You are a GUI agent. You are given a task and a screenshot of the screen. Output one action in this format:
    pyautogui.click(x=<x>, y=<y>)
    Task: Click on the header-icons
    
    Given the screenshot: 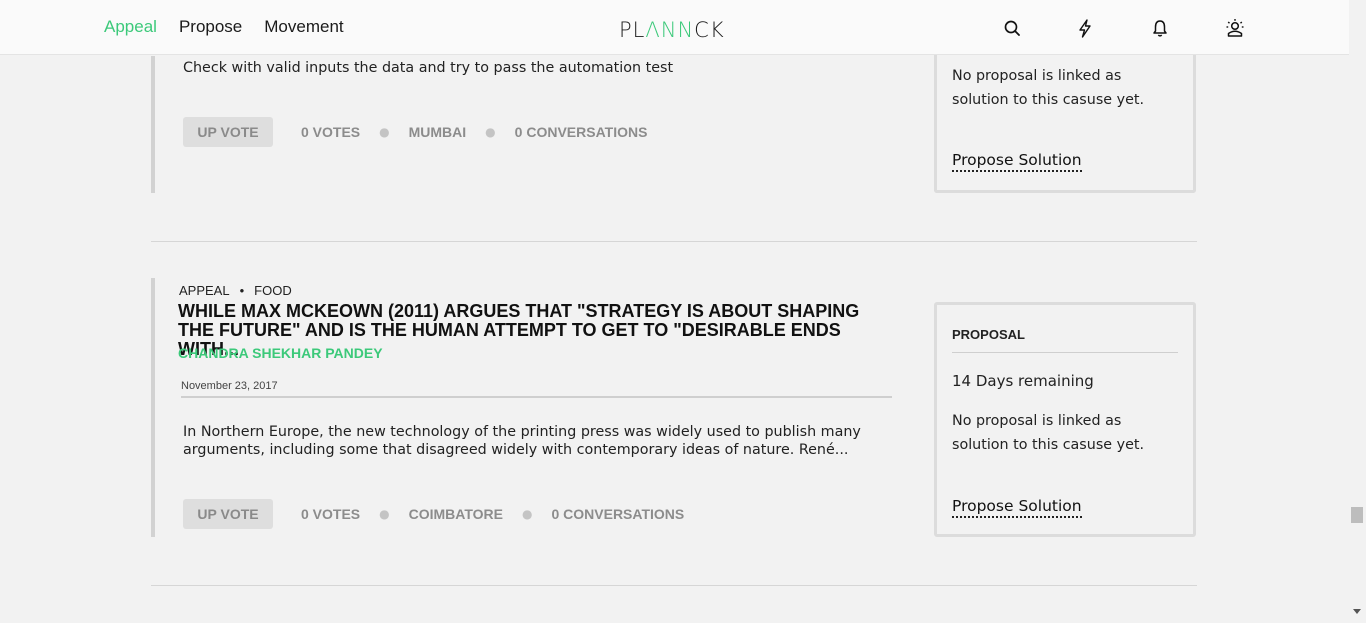 What is the action you would take?
    pyautogui.click(x=674, y=29)
    